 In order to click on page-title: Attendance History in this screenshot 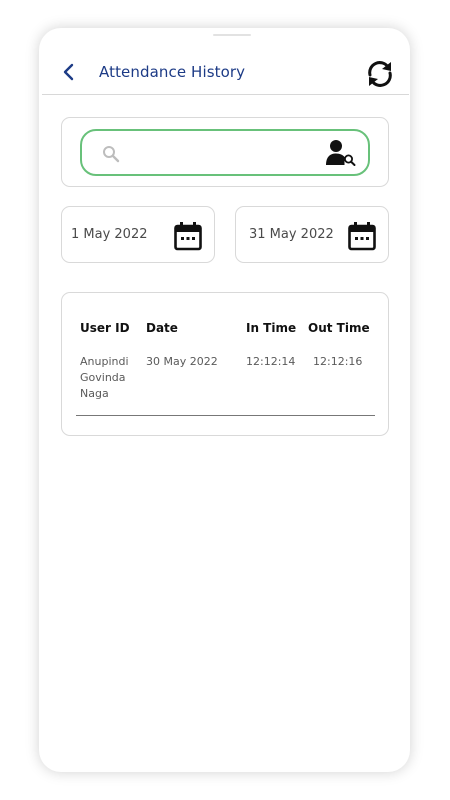, I will do `click(172, 72)`.